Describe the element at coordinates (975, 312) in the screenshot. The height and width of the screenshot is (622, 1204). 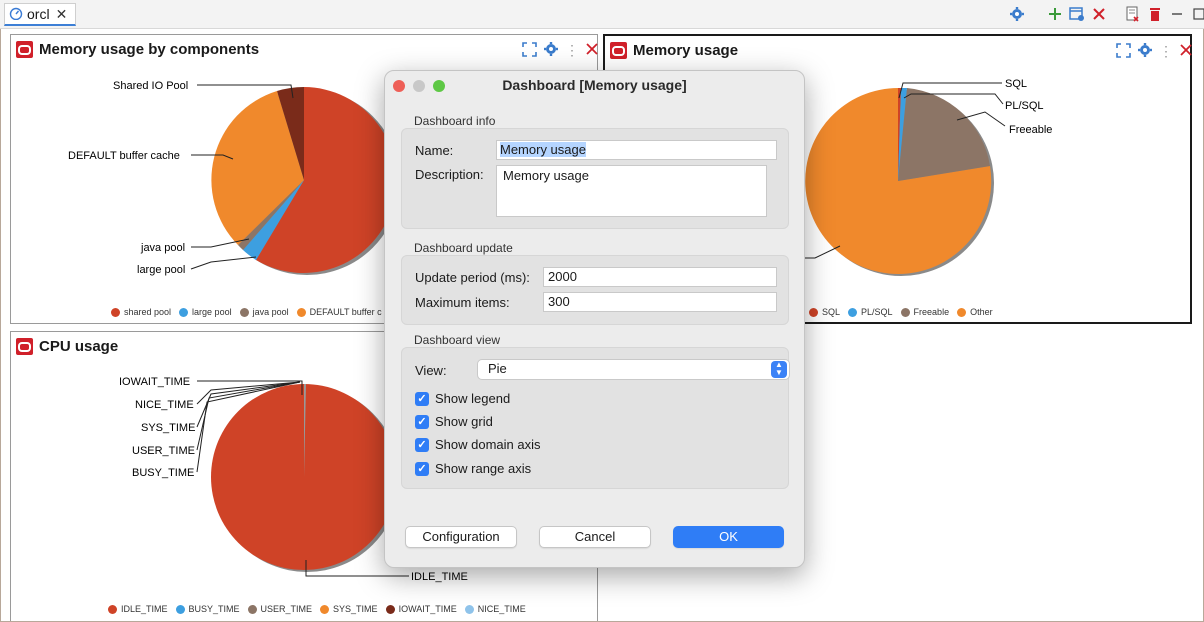
I see `legend-item: Other` at that location.